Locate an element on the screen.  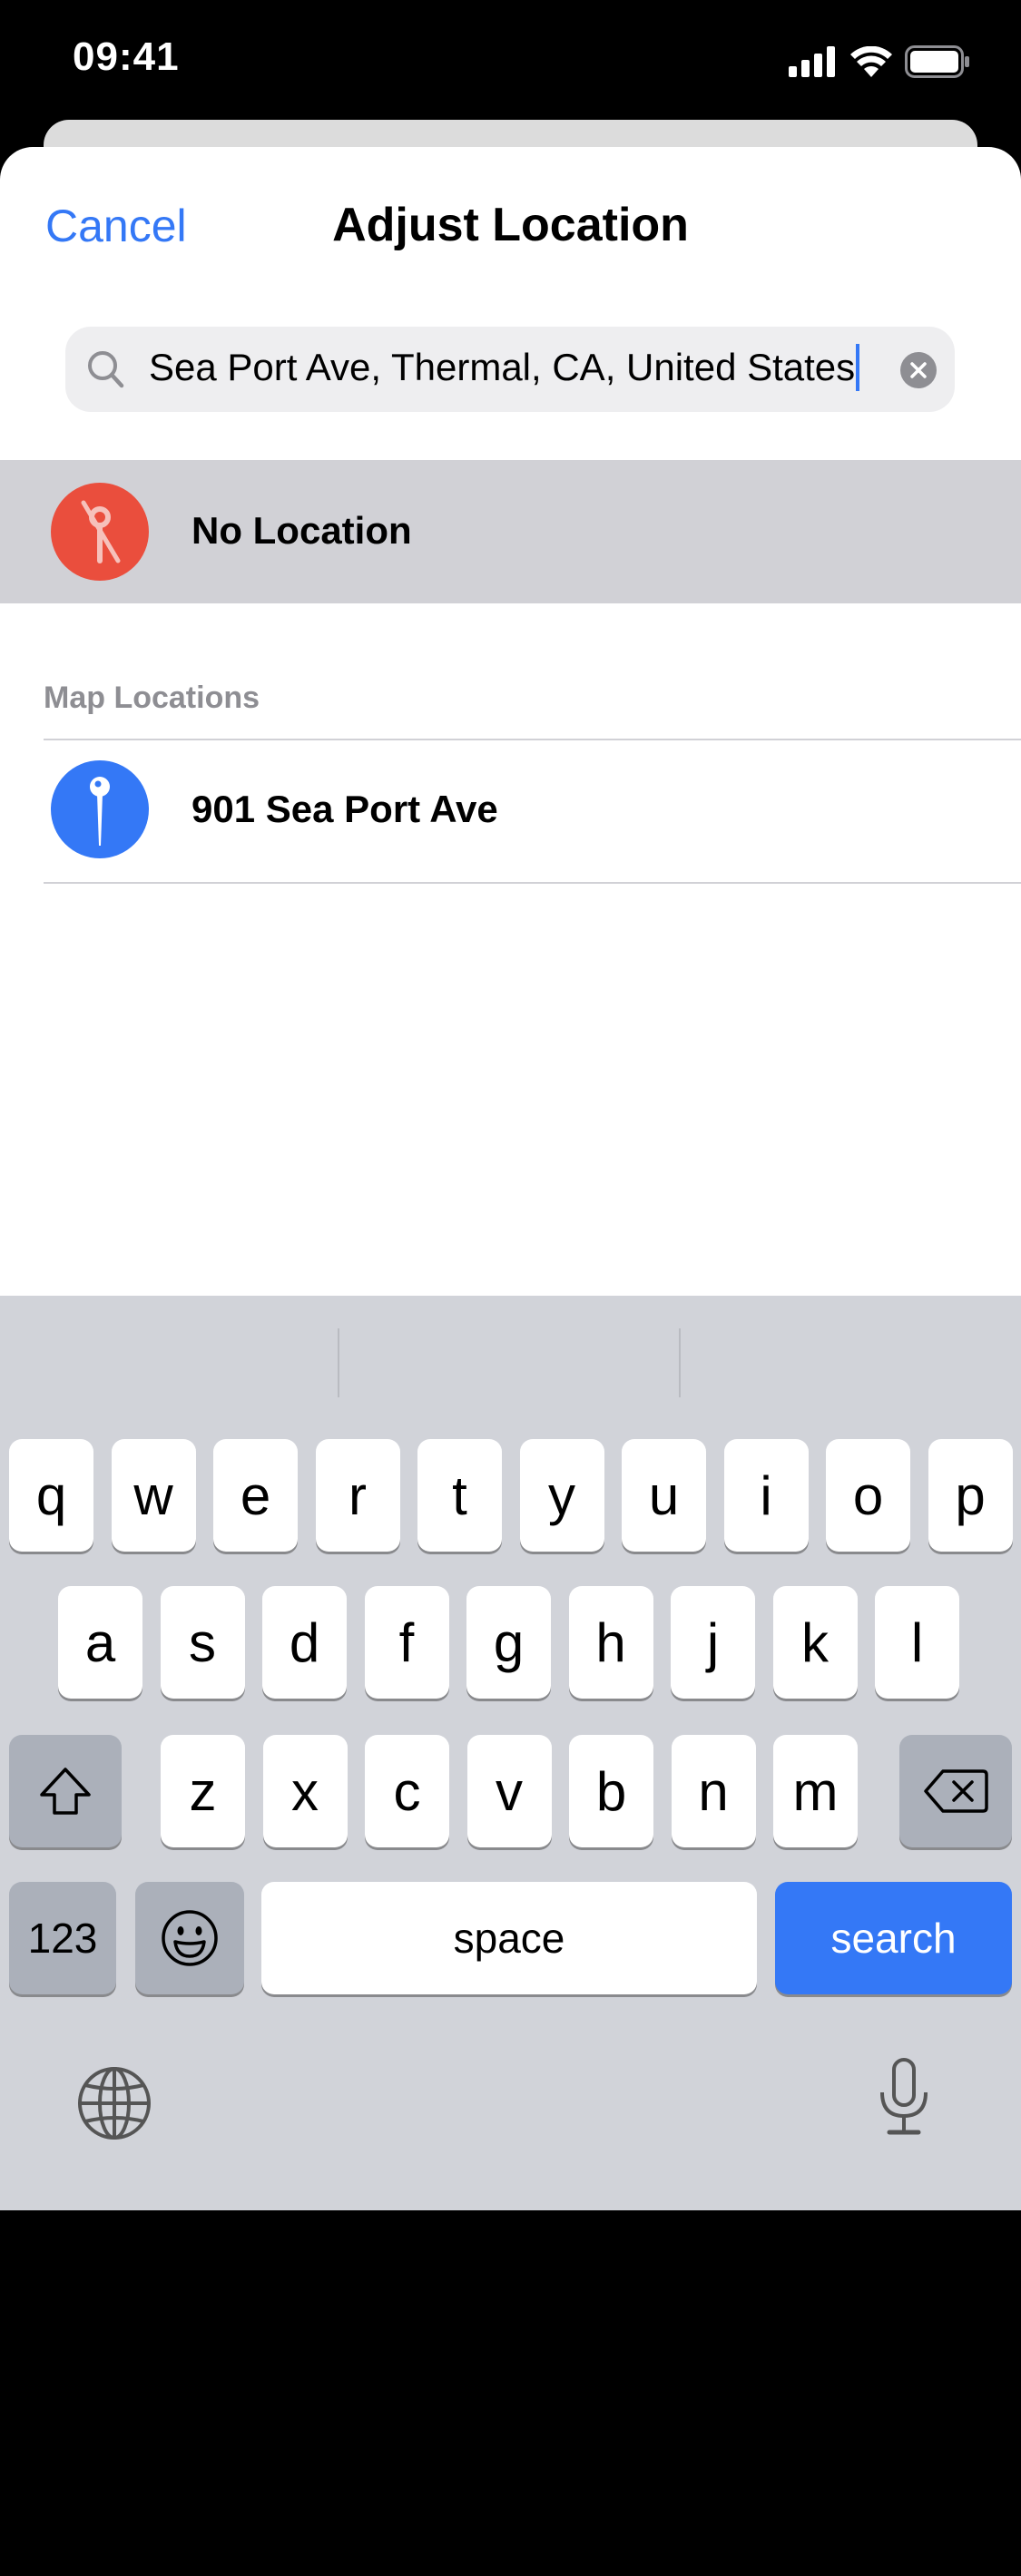
key-z: z is located at coordinates (203, 1791).